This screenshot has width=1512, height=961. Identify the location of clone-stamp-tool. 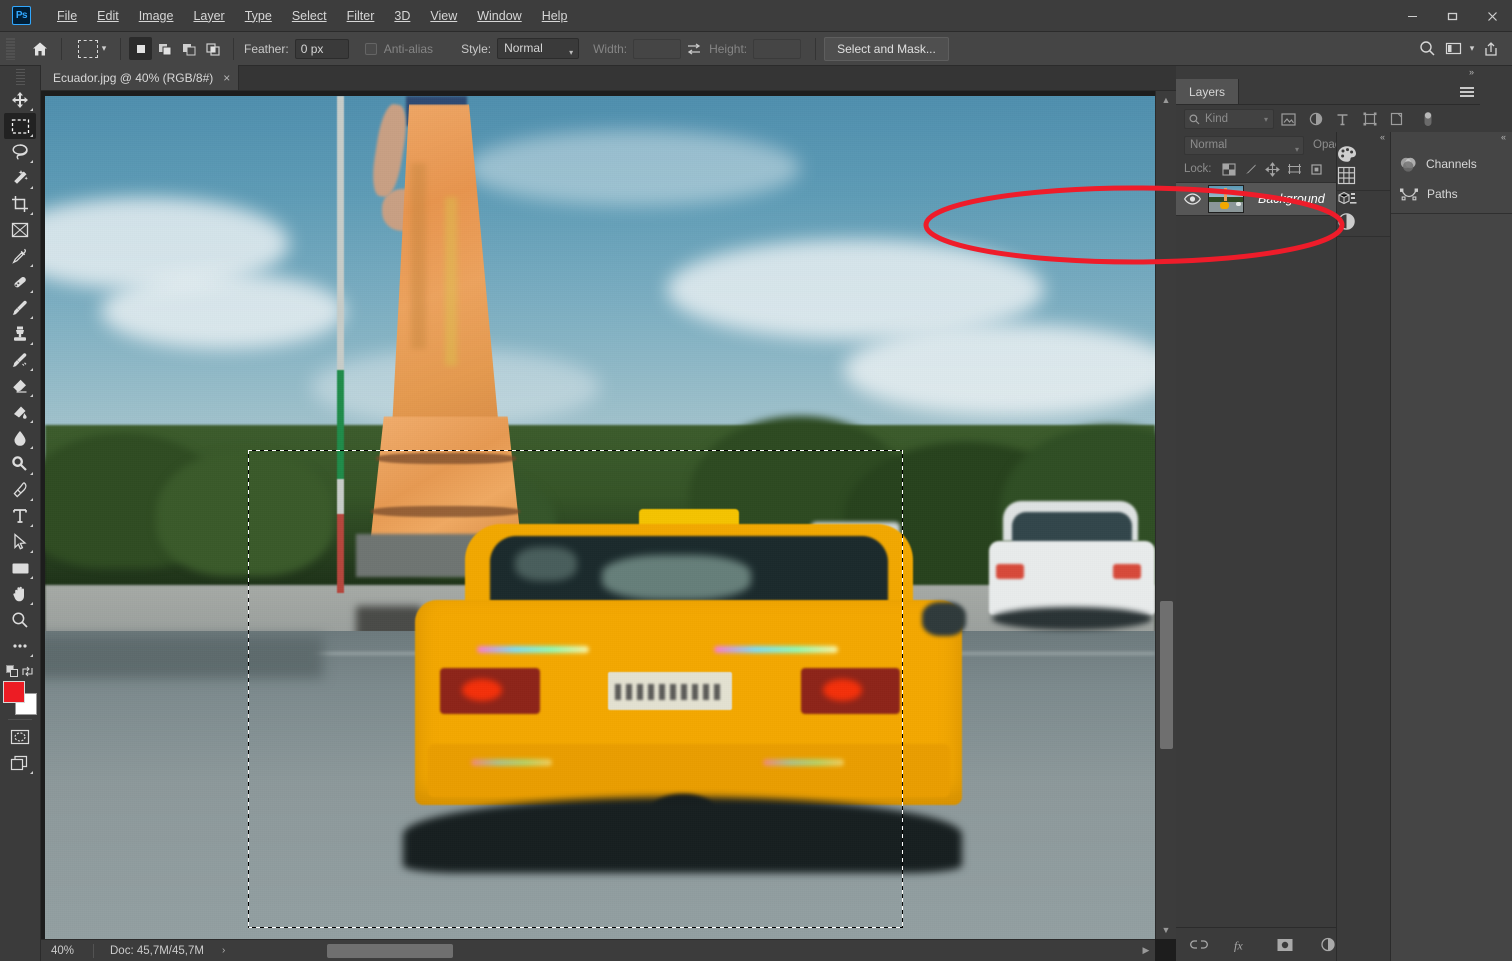
(20, 334).